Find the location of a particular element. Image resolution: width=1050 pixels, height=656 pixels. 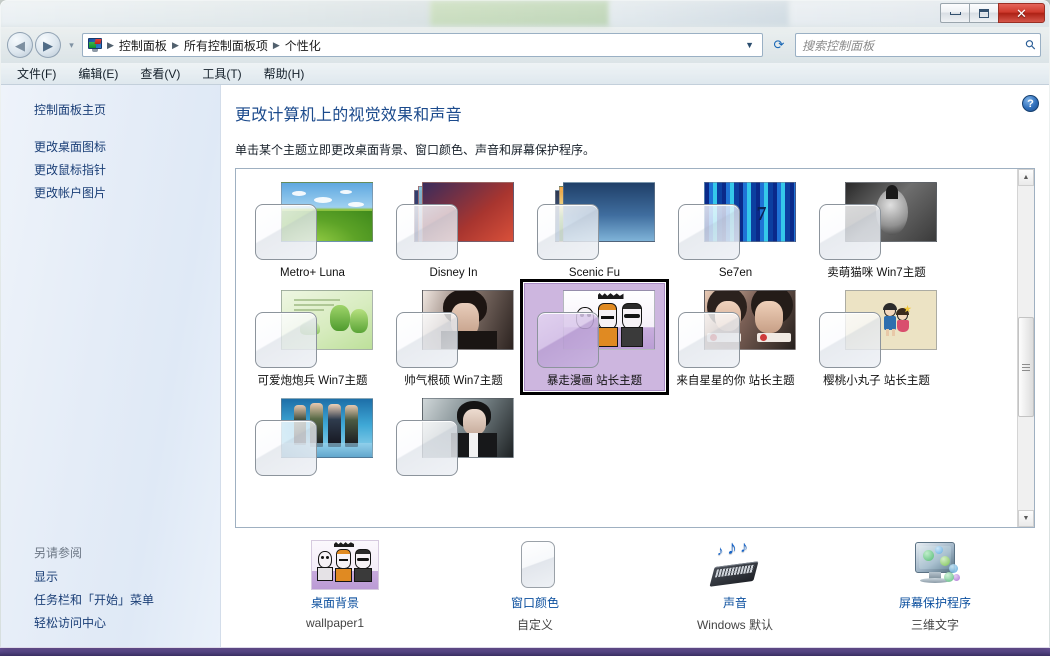

gallery-scrollbar: ▲ ▼ is located at coordinates (1025, 348).